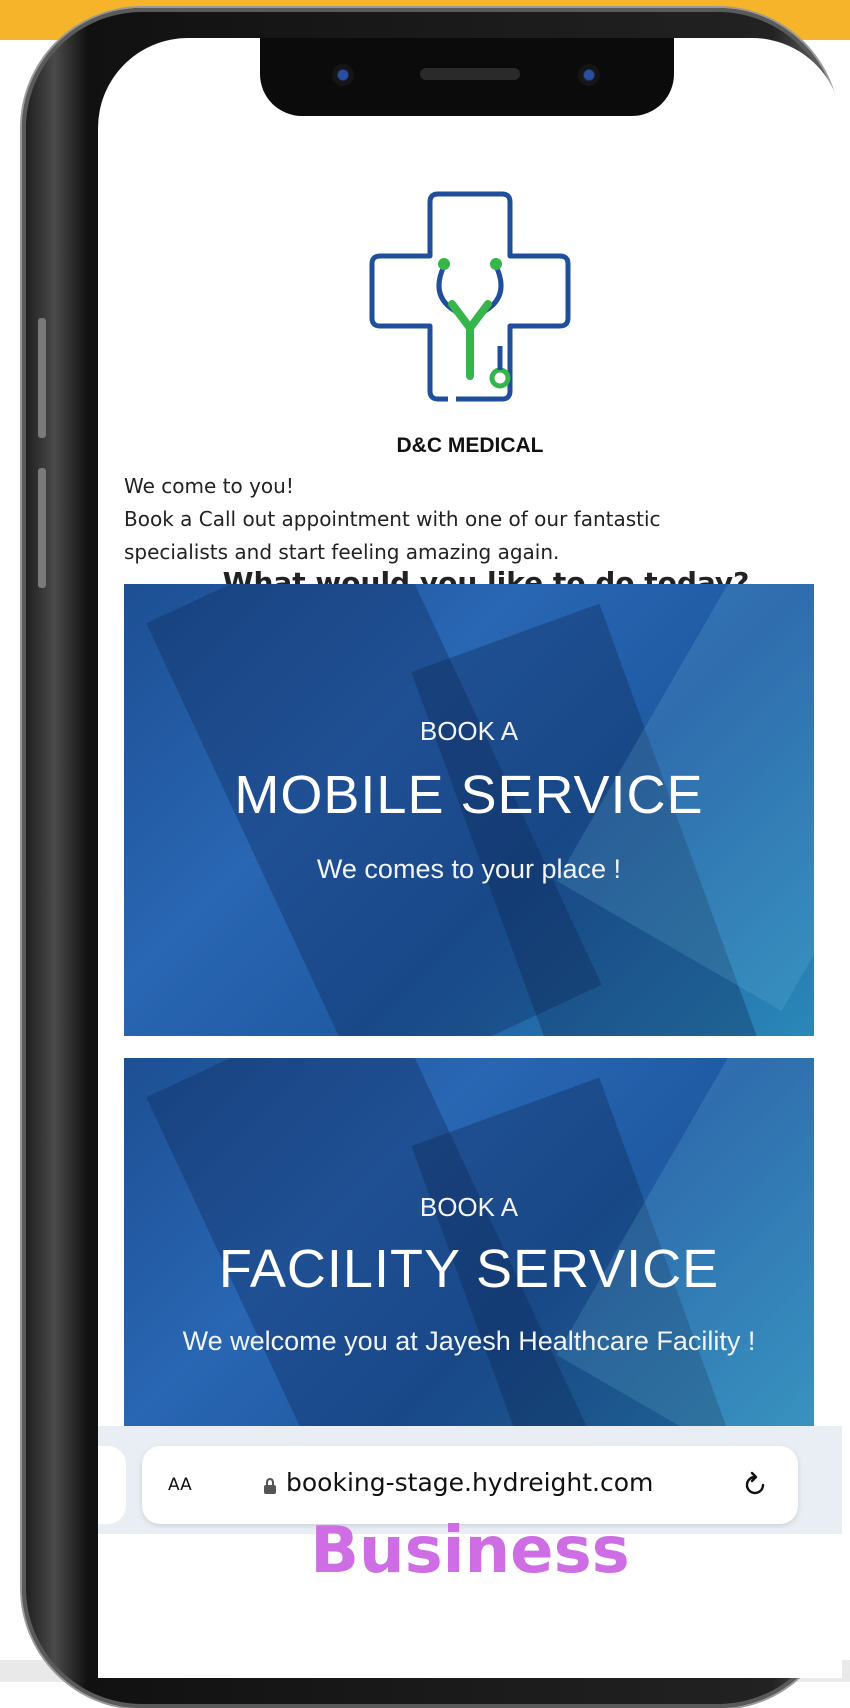  Describe the element at coordinates (589, 75) in the screenshot. I see `sensor-icon` at that location.